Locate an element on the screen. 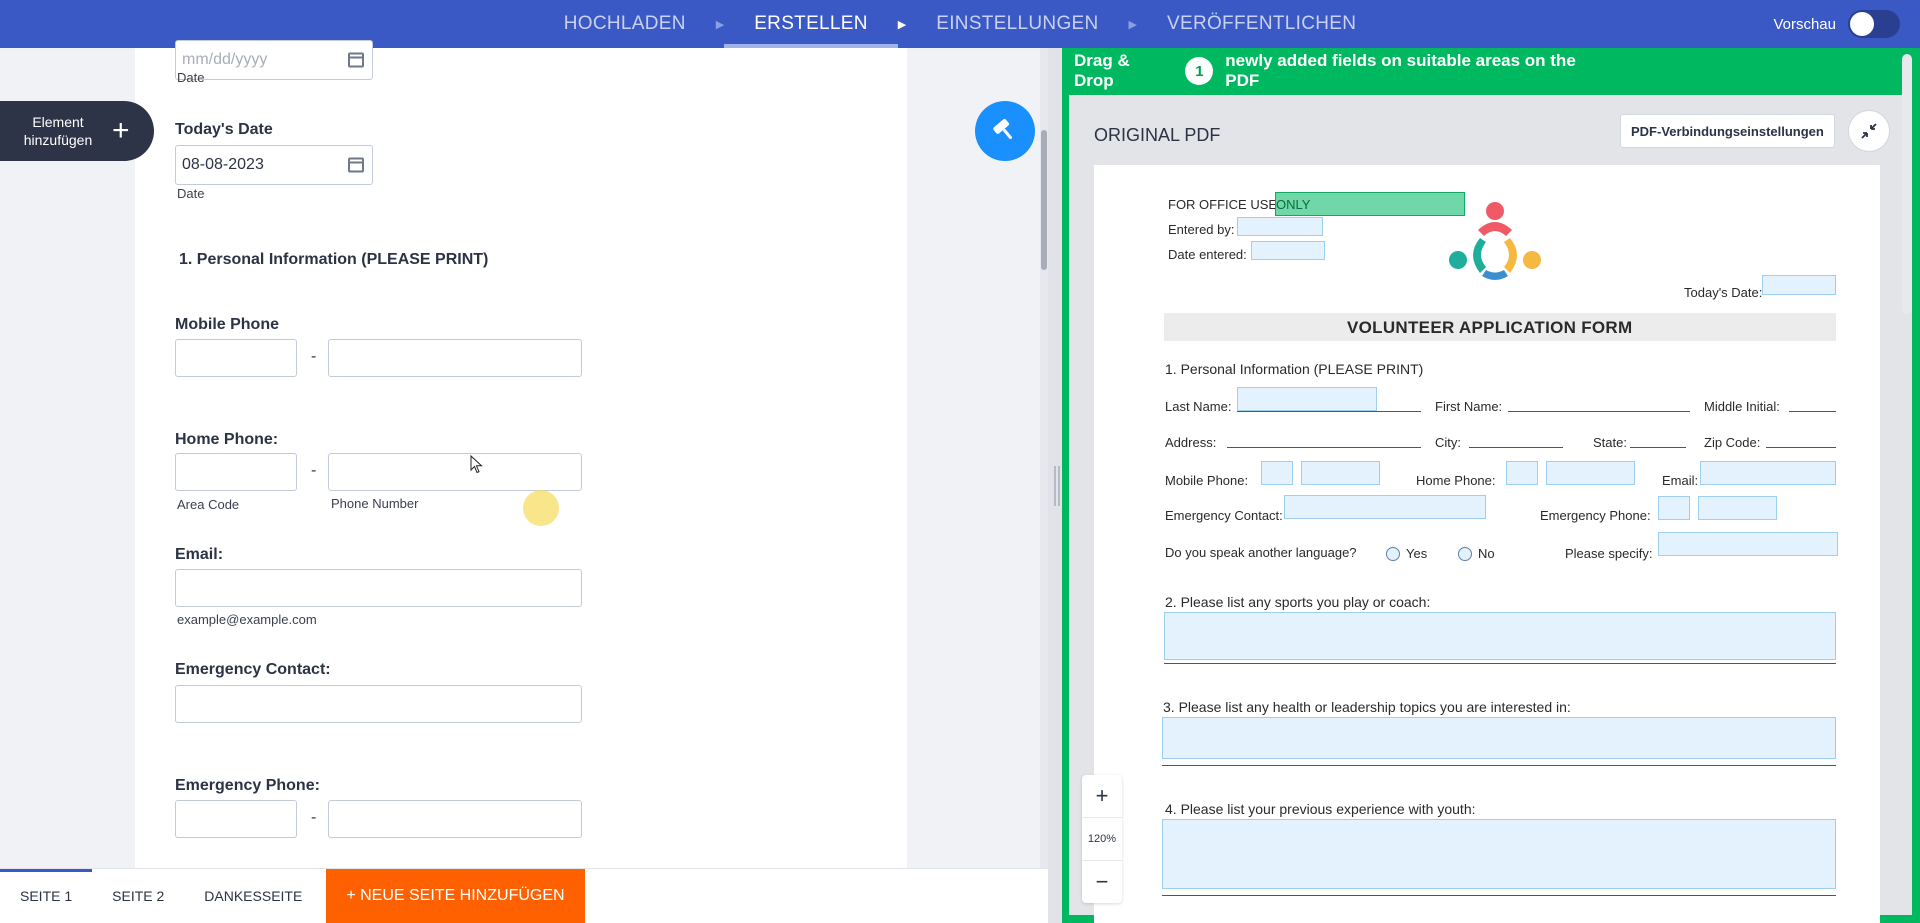  email-label: Email: is located at coordinates (199, 554).